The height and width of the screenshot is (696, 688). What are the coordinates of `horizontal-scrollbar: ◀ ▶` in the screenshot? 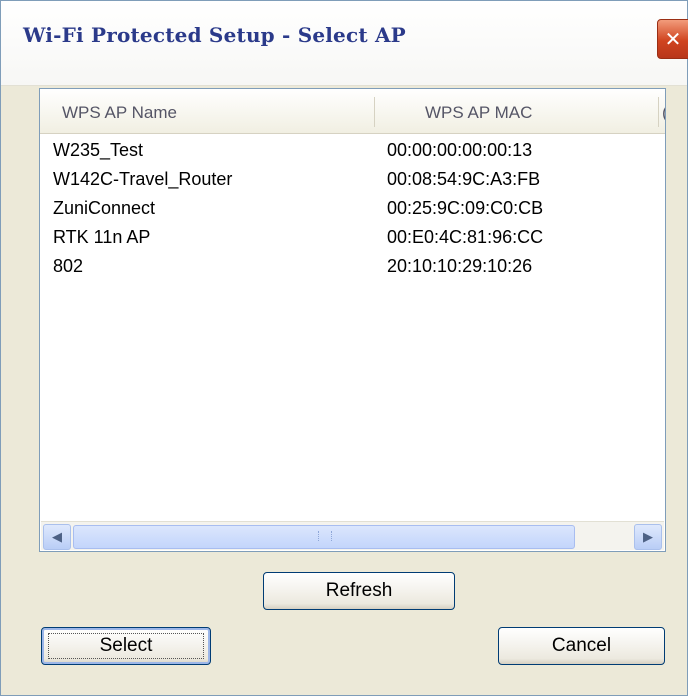 It's located at (352, 535).